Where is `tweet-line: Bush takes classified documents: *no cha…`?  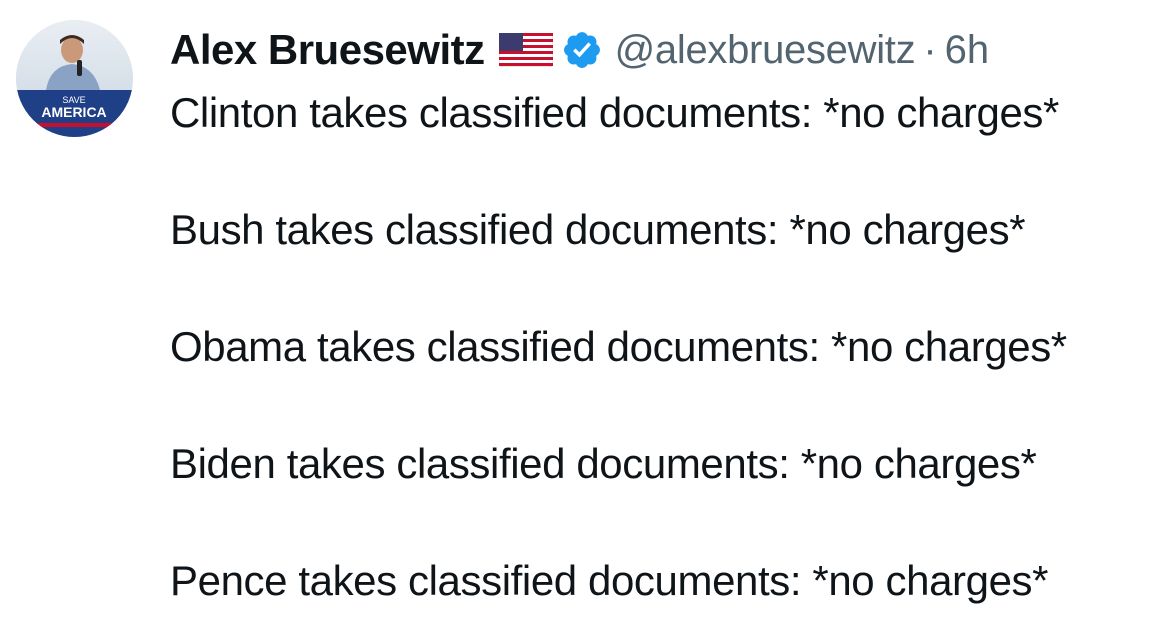
tweet-line: Bush takes classified documents: *no cha… is located at coordinates (598, 229).